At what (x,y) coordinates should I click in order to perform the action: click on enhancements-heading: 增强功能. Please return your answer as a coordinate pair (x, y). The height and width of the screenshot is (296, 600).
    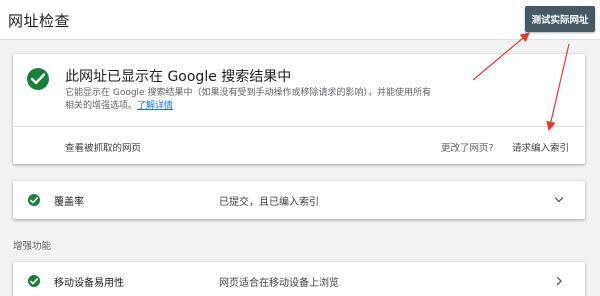
    Looking at the image, I should click on (32, 246).